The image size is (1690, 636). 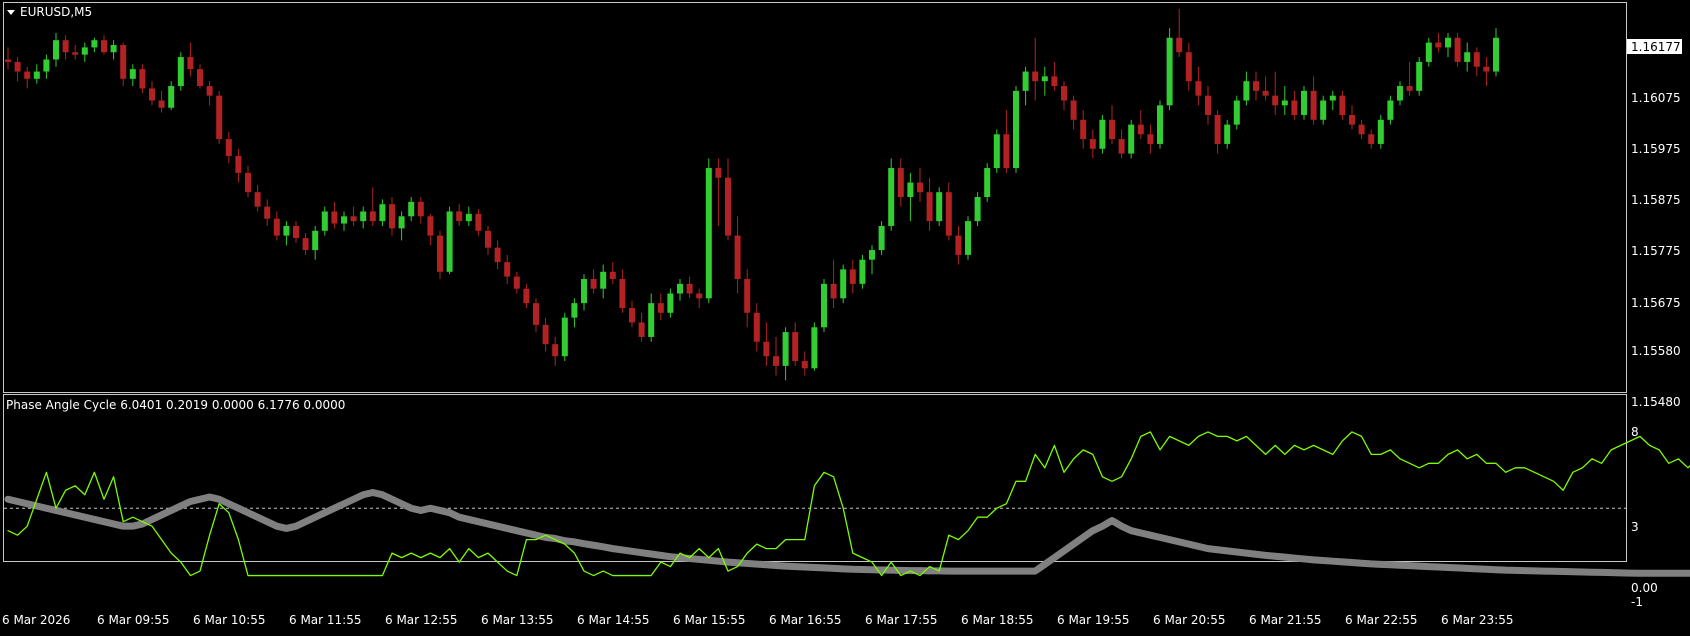 I want to click on time-axis-label: 6 Mar 16:55, so click(x=805, y=620).